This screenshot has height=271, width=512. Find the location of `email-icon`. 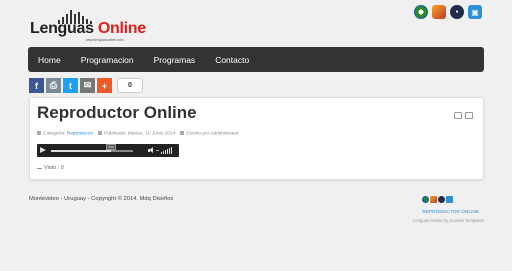

email-icon is located at coordinates (469, 115).